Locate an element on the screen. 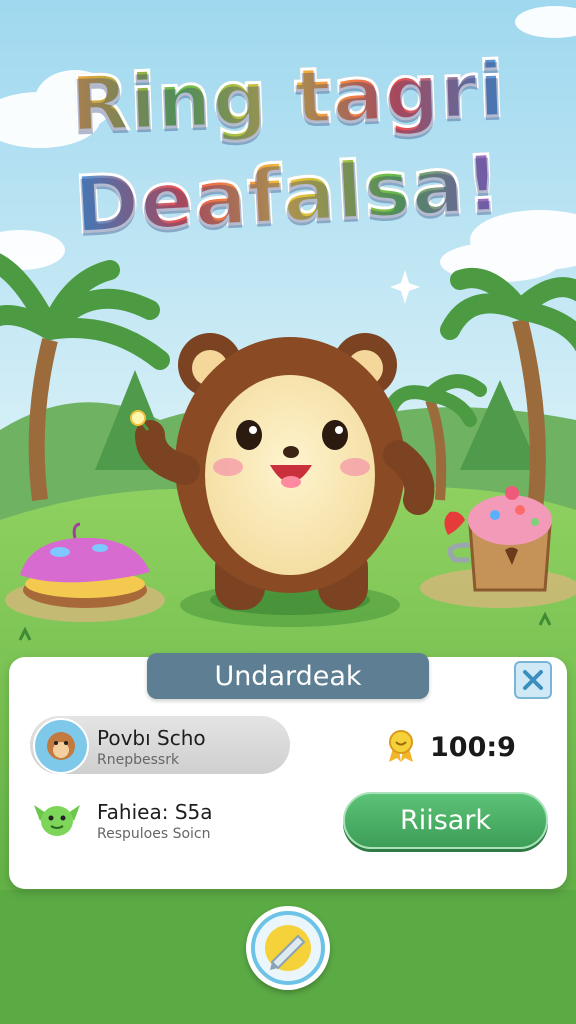 This screenshot has height=1024, width=576. action-button: Riisark is located at coordinates (445, 820).